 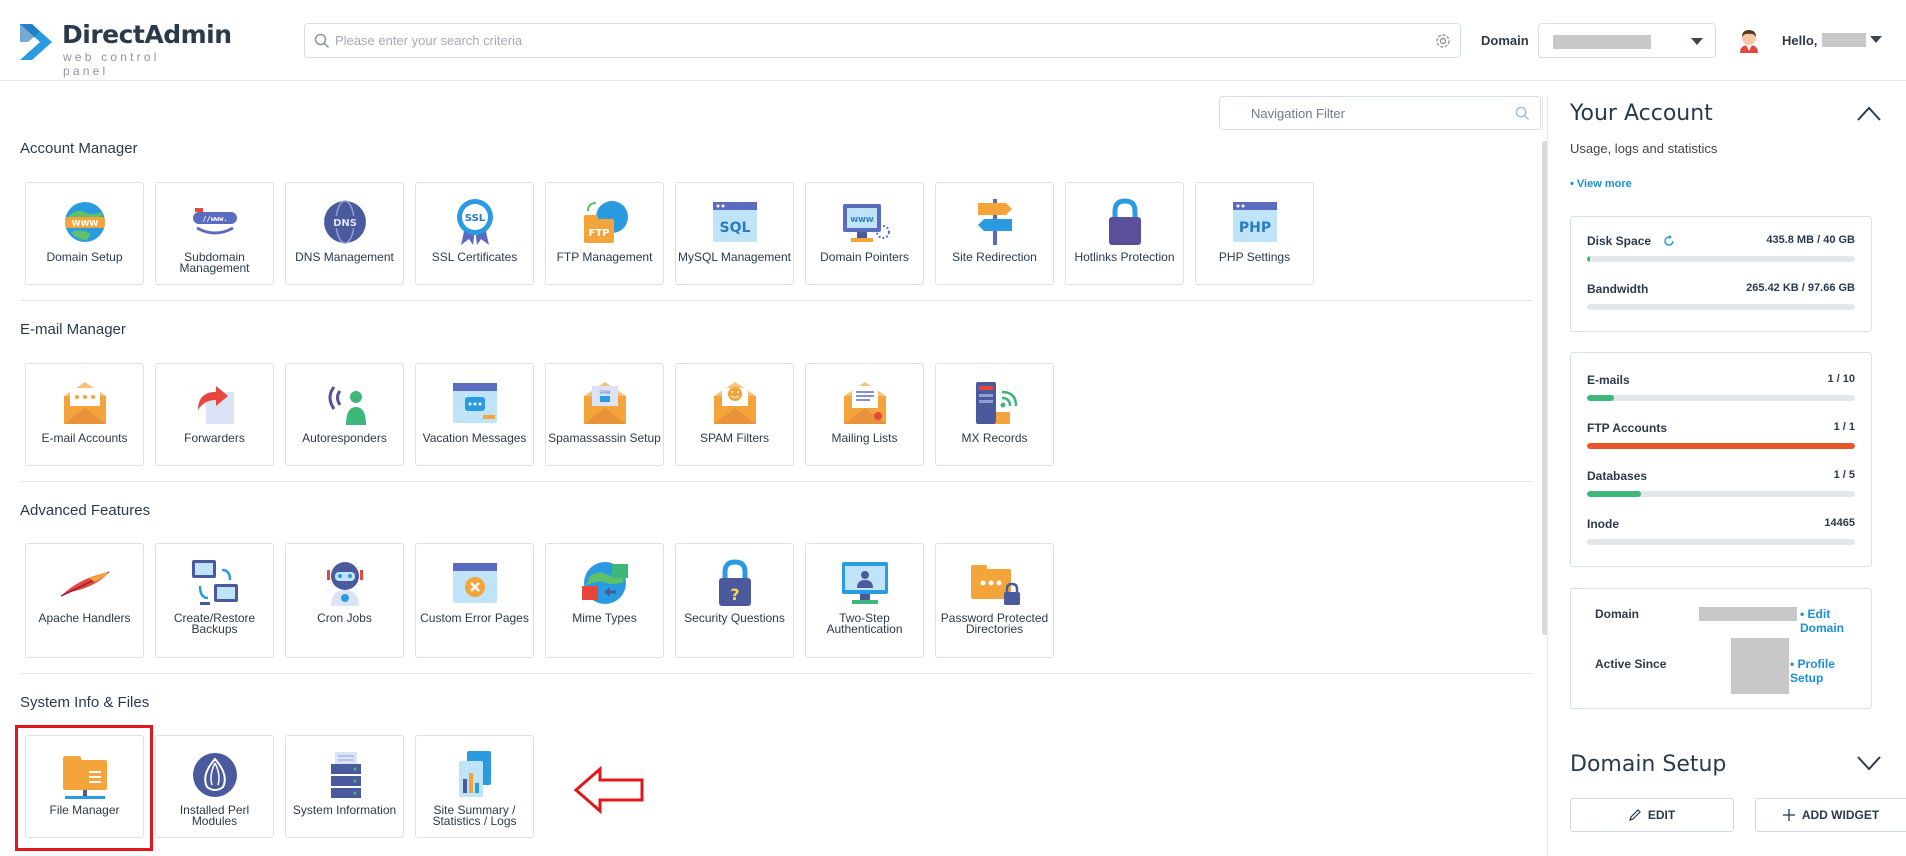 I want to click on system-information-label: System Information, so click(x=344, y=810).